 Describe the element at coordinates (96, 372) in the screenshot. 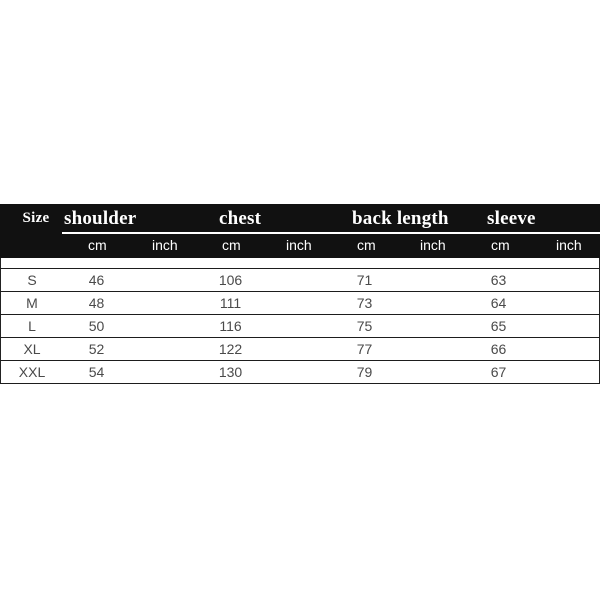

I see `cell-shoulder-cm: 54` at that location.